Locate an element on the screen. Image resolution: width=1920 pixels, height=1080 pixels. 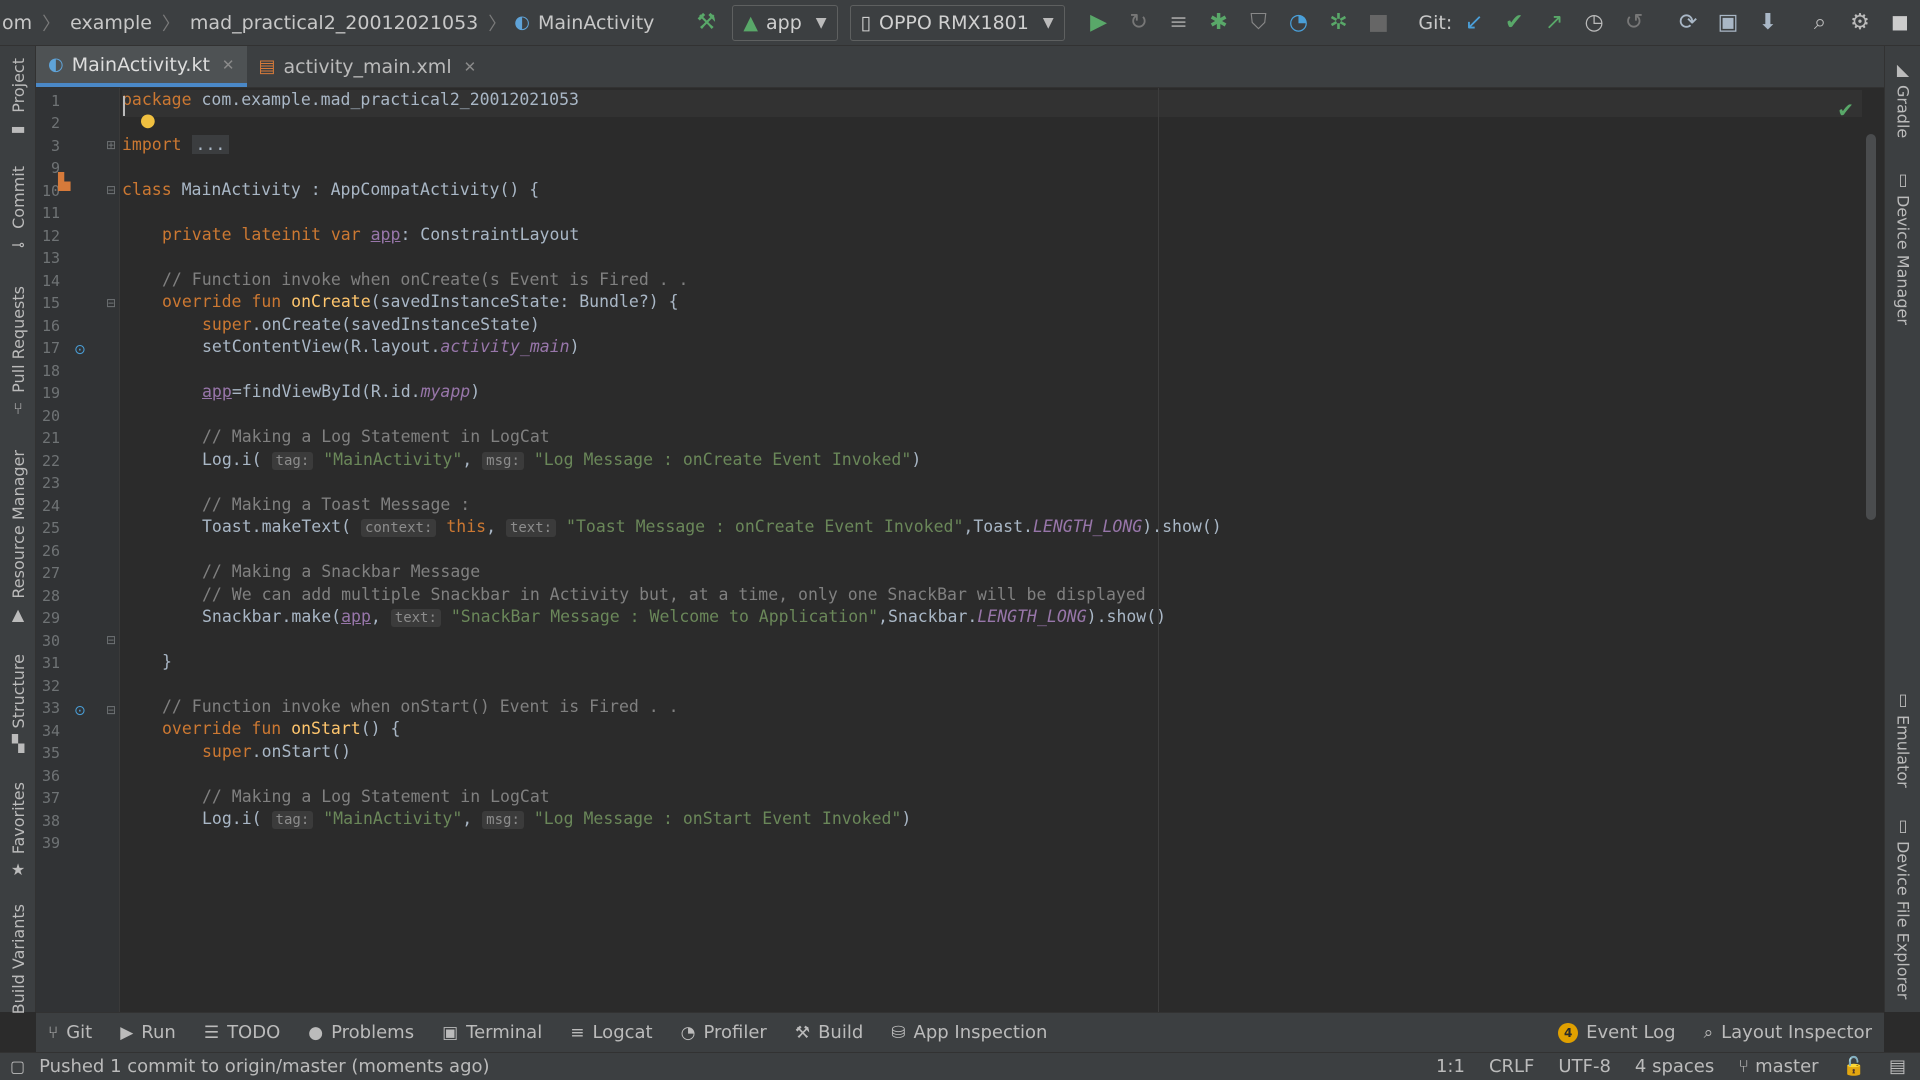
tab-mainactivity: ◐ MainActivity.kt ✕ is located at coordinates (141, 66).